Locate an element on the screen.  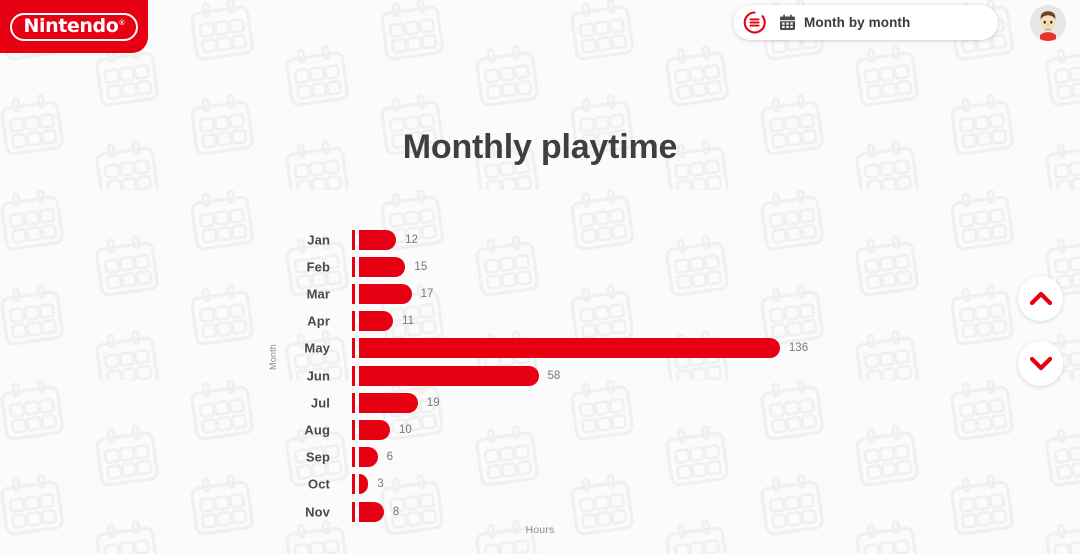
bar-value-label: 12 is located at coordinates (411, 239).